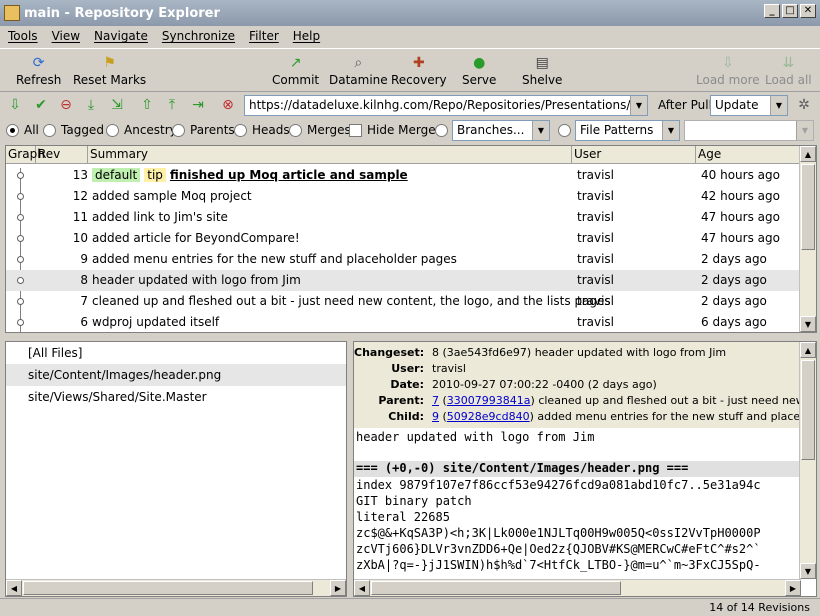  Describe the element at coordinates (117, 105) in the screenshot. I see `pull-update-icon: ⇲` at that location.